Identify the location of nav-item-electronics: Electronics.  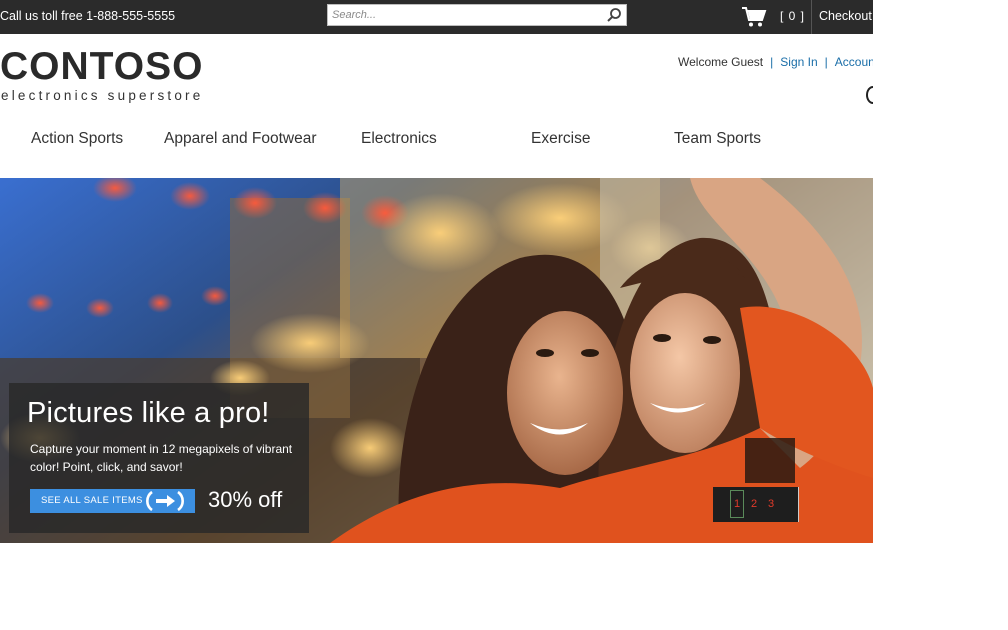
(399, 139).